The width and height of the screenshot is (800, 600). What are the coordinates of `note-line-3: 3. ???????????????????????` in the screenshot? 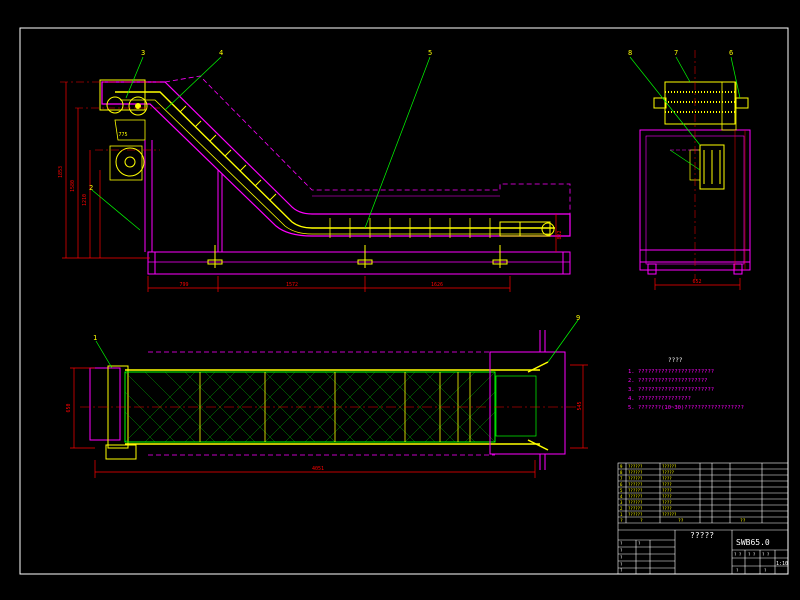 It's located at (671, 390).